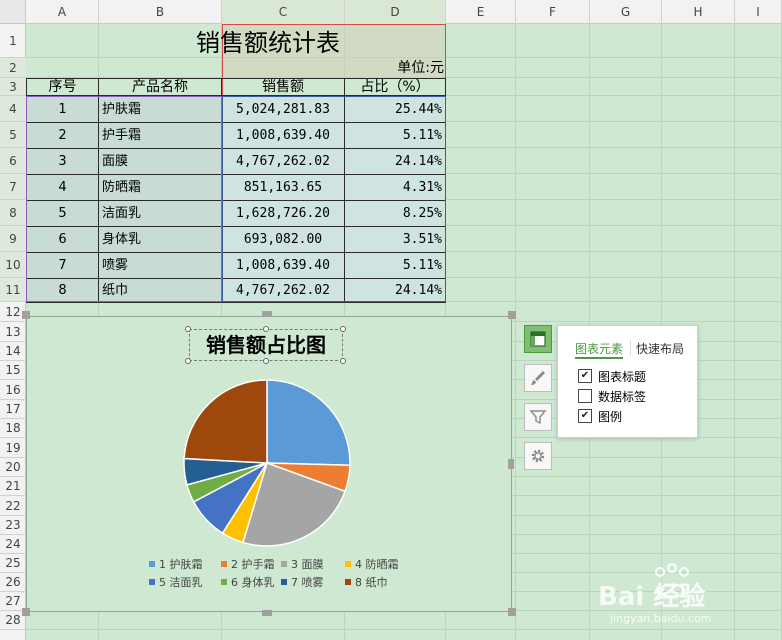 The height and width of the screenshot is (640, 782). What do you see at coordinates (395, 12) in the screenshot?
I see `column-header-d: D` at bounding box center [395, 12].